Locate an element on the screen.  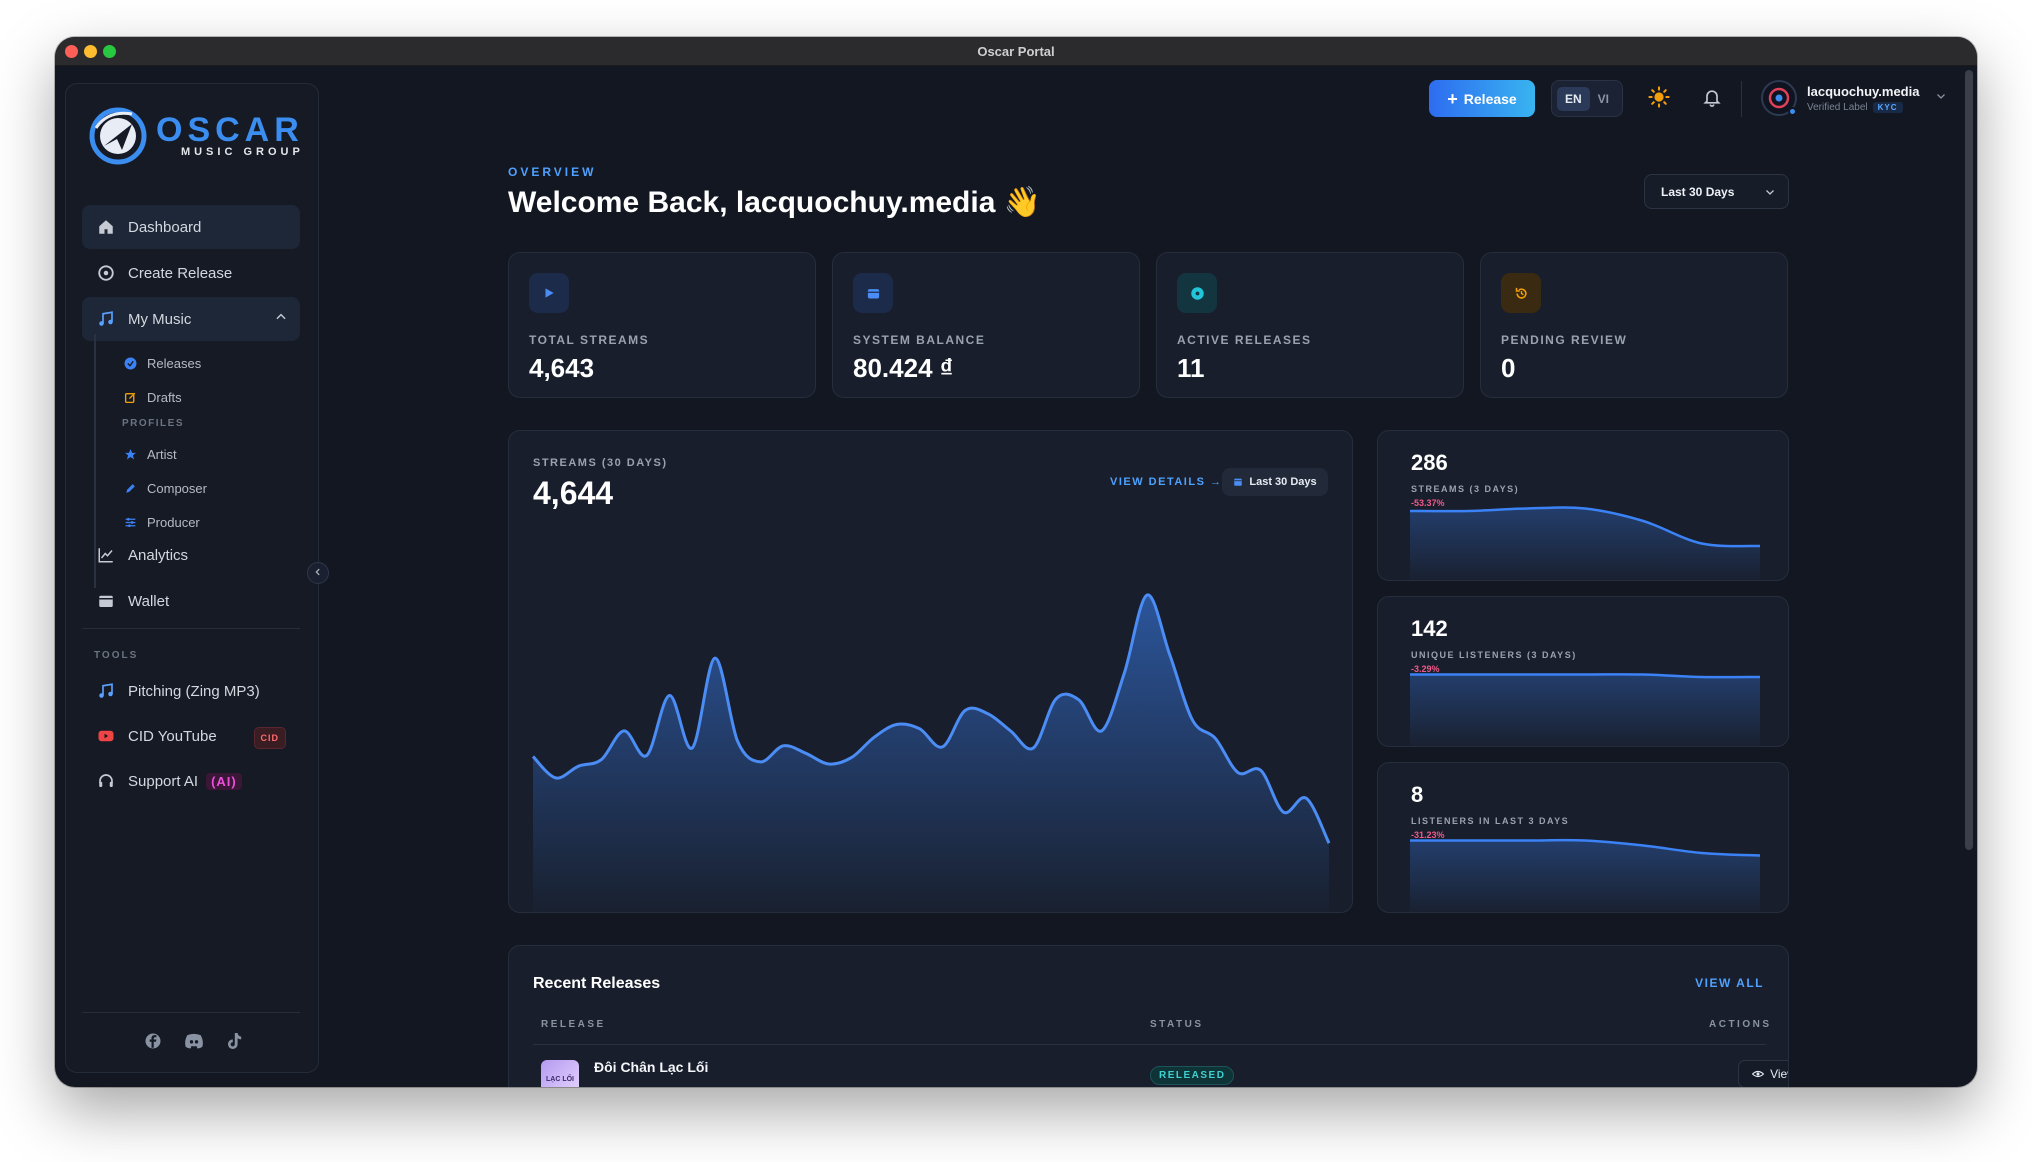
tiktok-icon is located at coordinates (234, 1043).